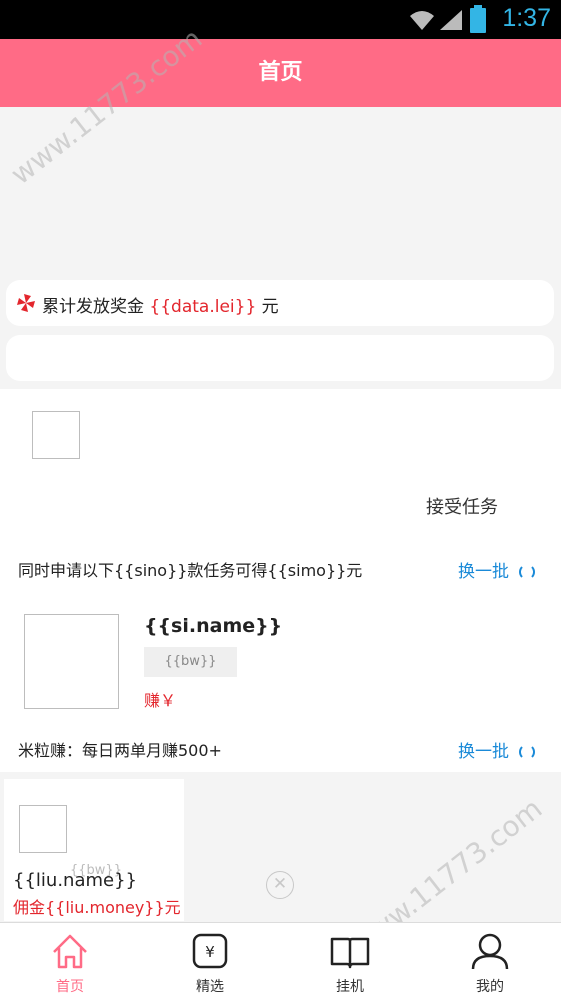  Describe the element at coordinates (97, 907) in the screenshot. I see `list-commission: 佣金{{liu.money}}元` at that location.